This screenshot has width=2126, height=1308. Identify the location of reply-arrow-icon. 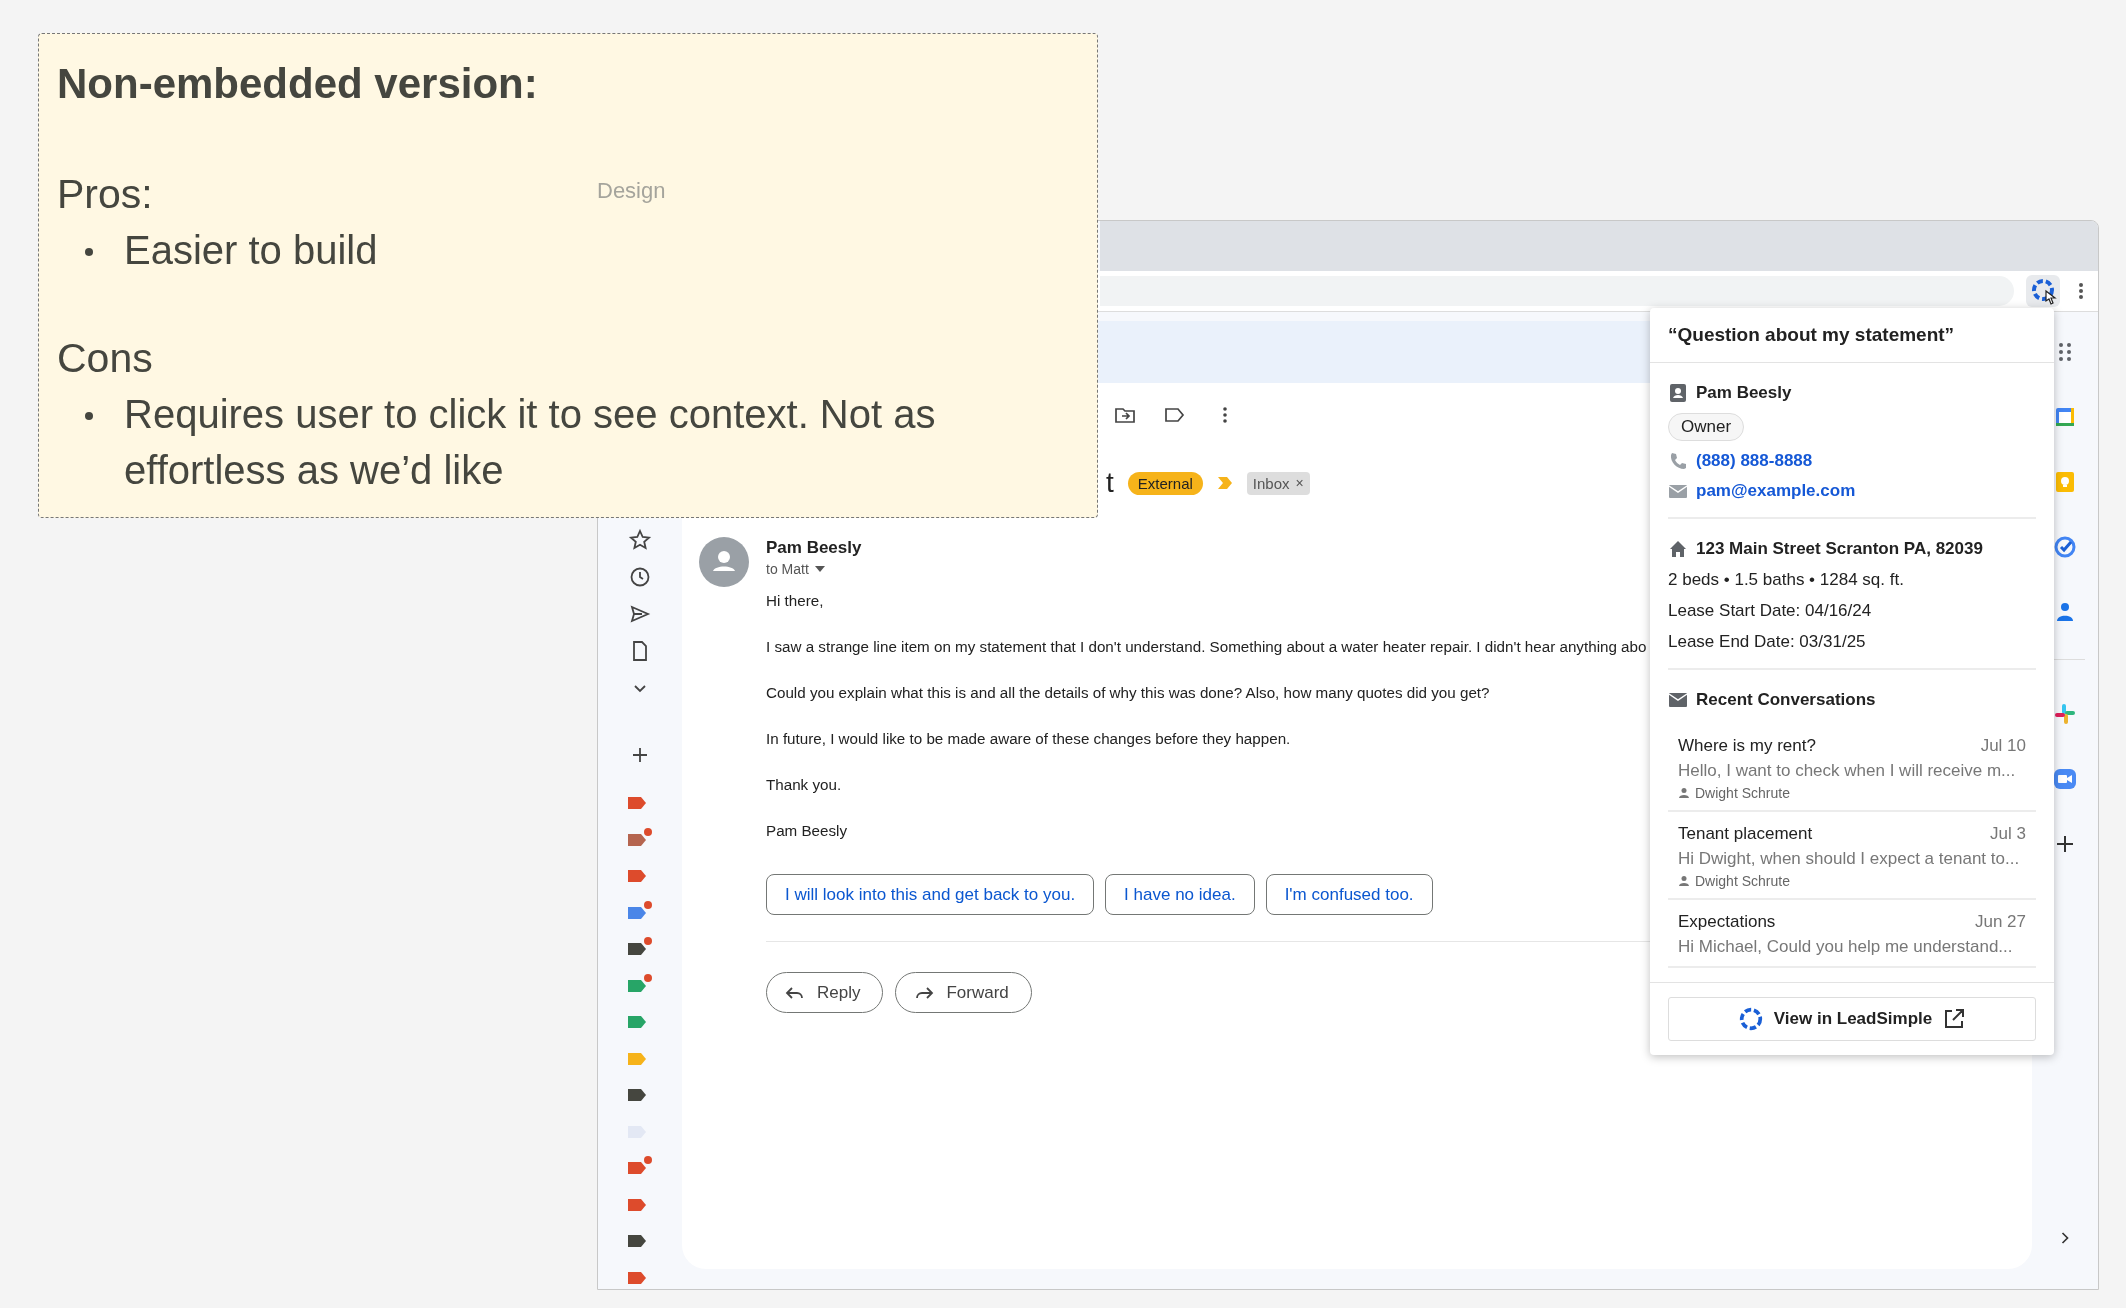
(795, 992).